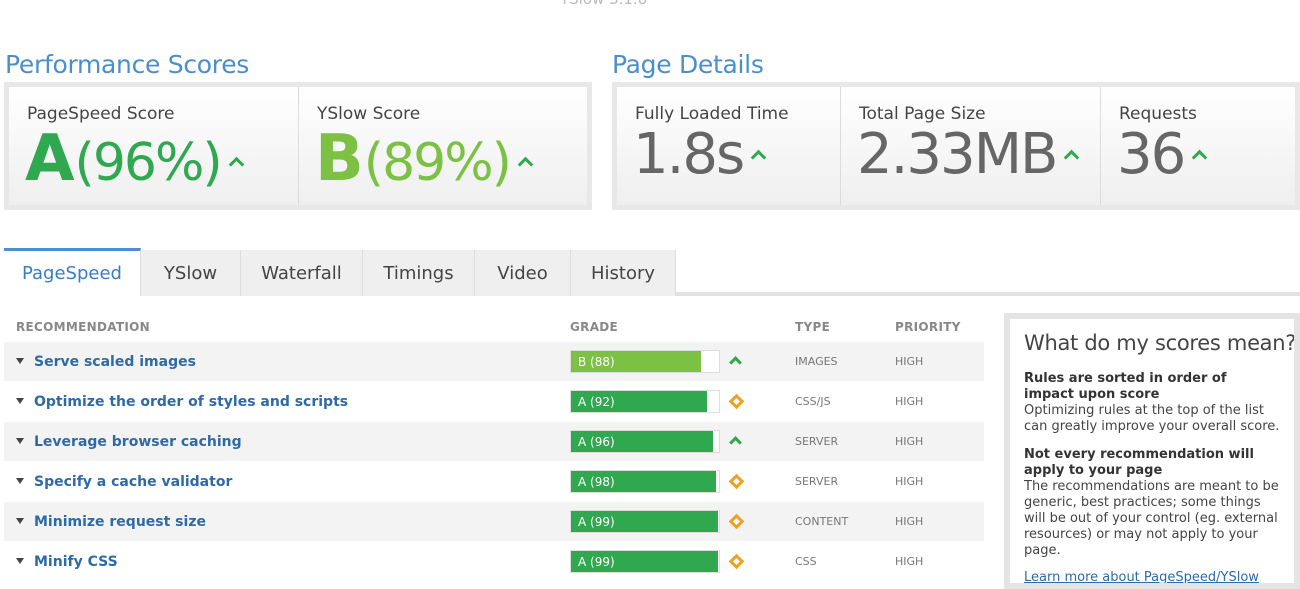 Image resolution: width=1300 pixels, height=589 pixels. What do you see at coordinates (115, 362) in the screenshot?
I see `recommendation-name: Serve scaled images` at bounding box center [115, 362].